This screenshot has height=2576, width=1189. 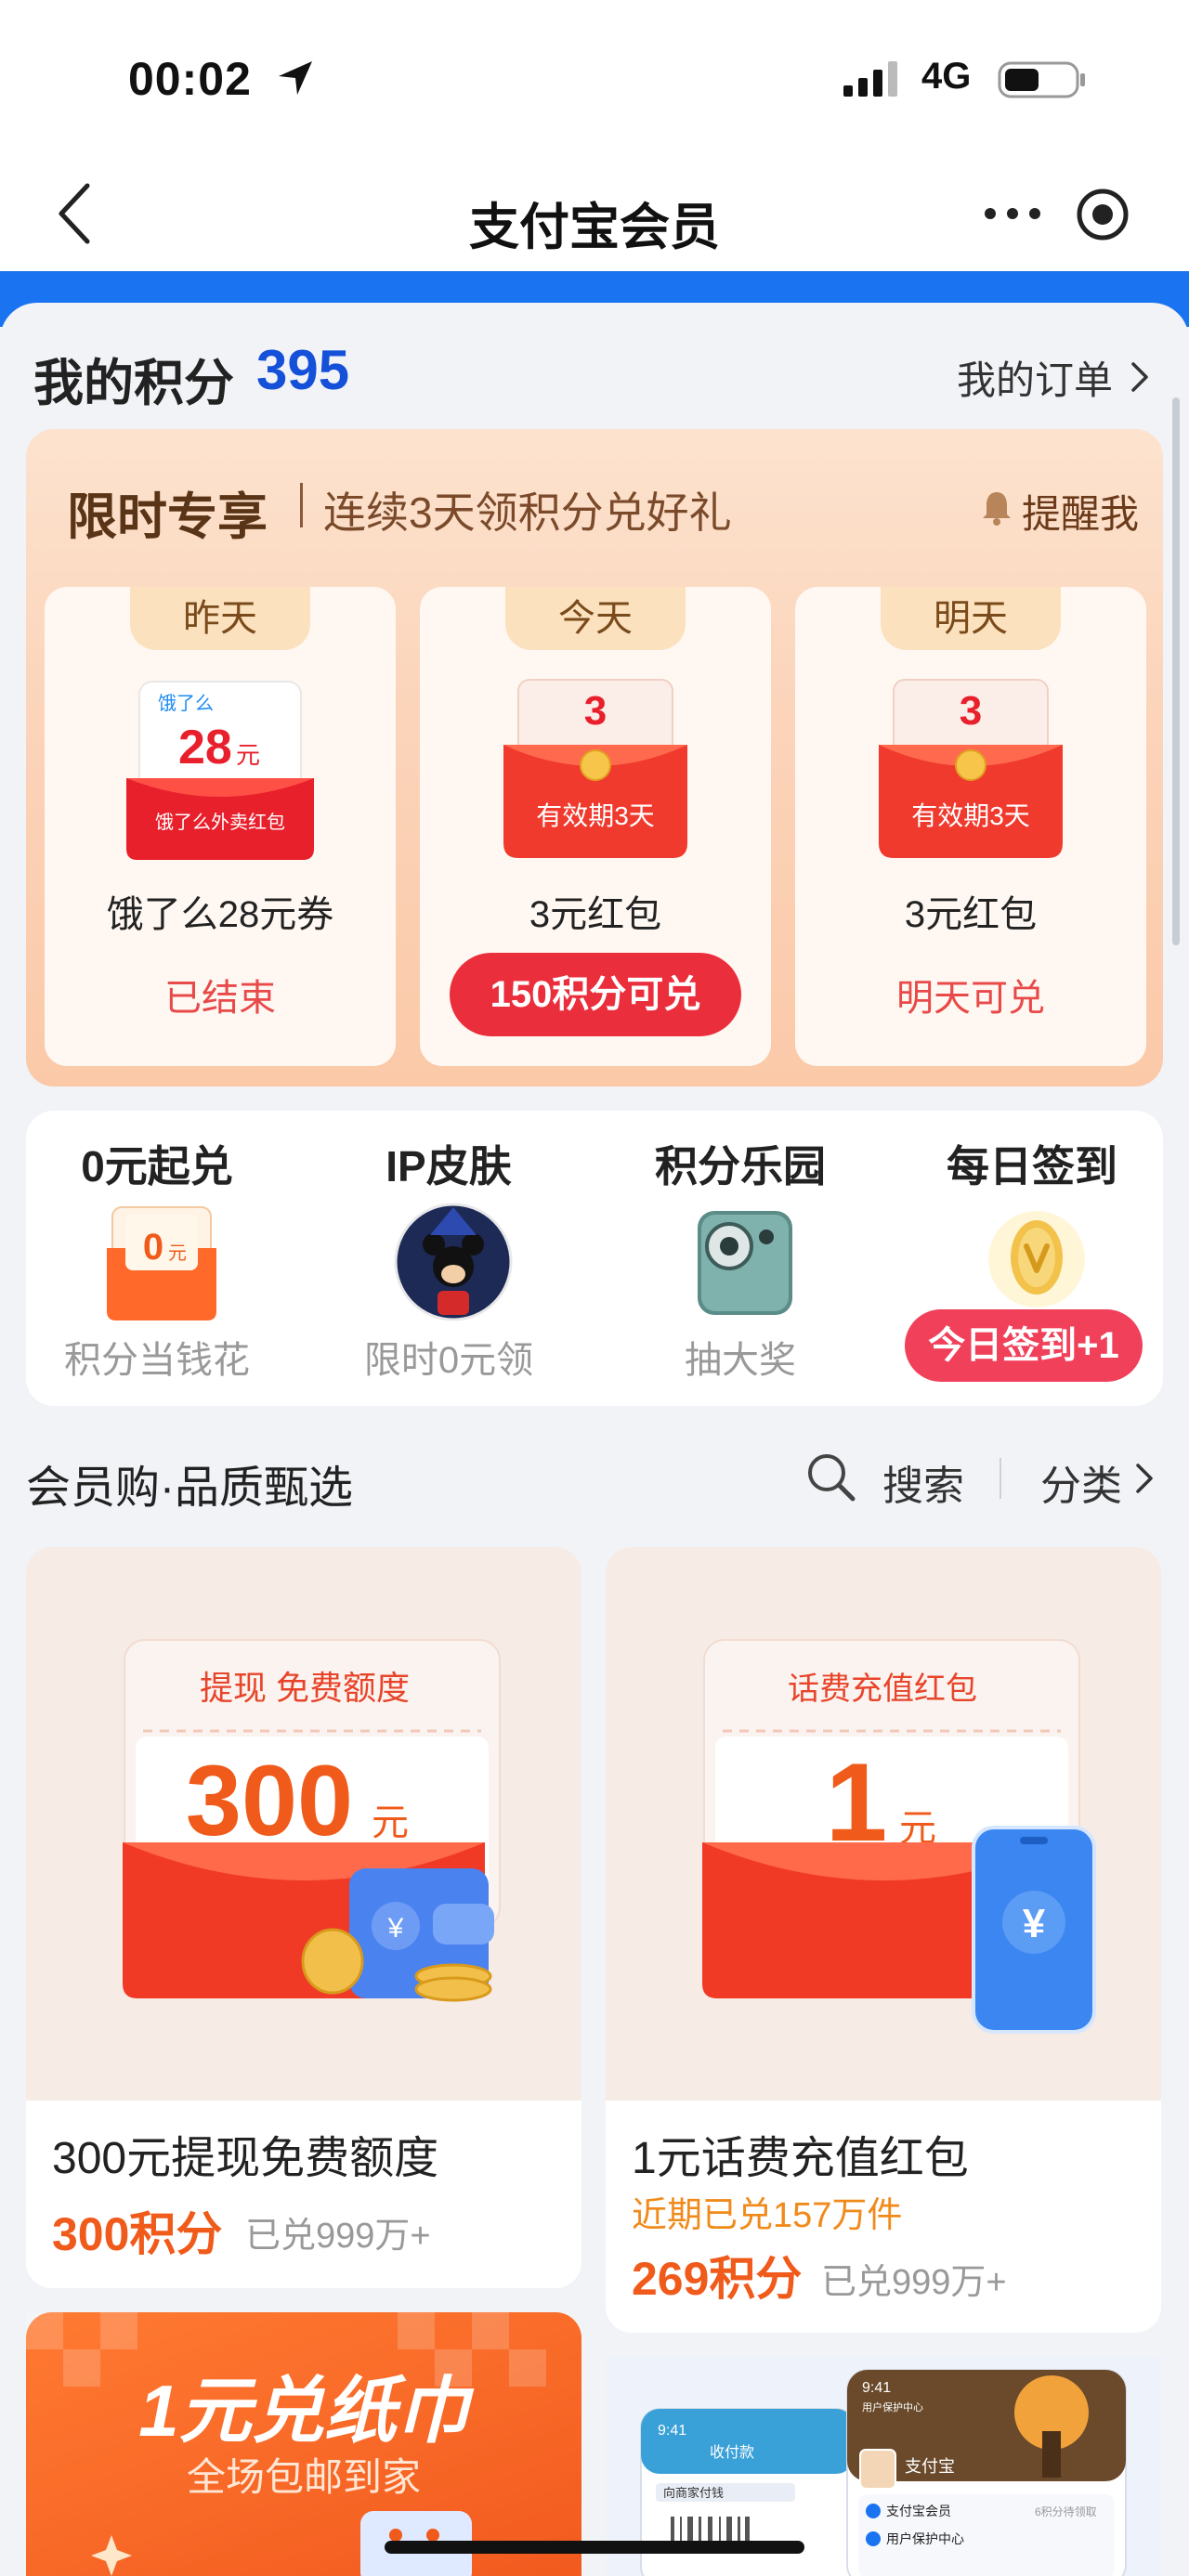 I want to click on quick-entry-daily-checkin: 每日签到 今日签到+1, so click(x=1032, y=1259).